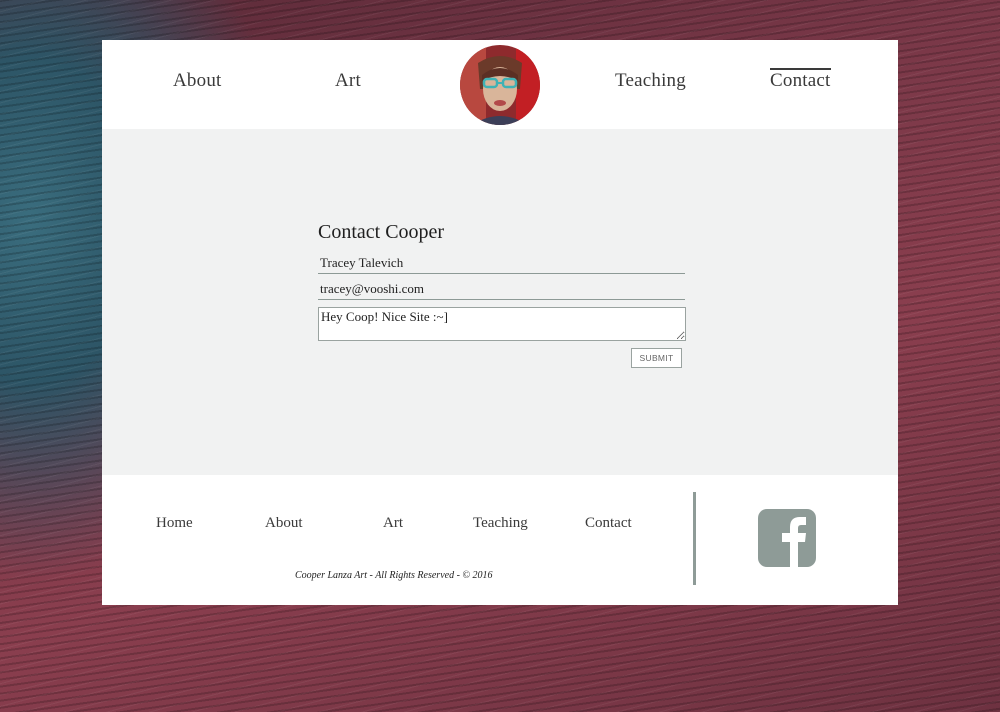  What do you see at coordinates (393, 523) in the screenshot?
I see `footer-link-art: Art` at bounding box center [393, 523].